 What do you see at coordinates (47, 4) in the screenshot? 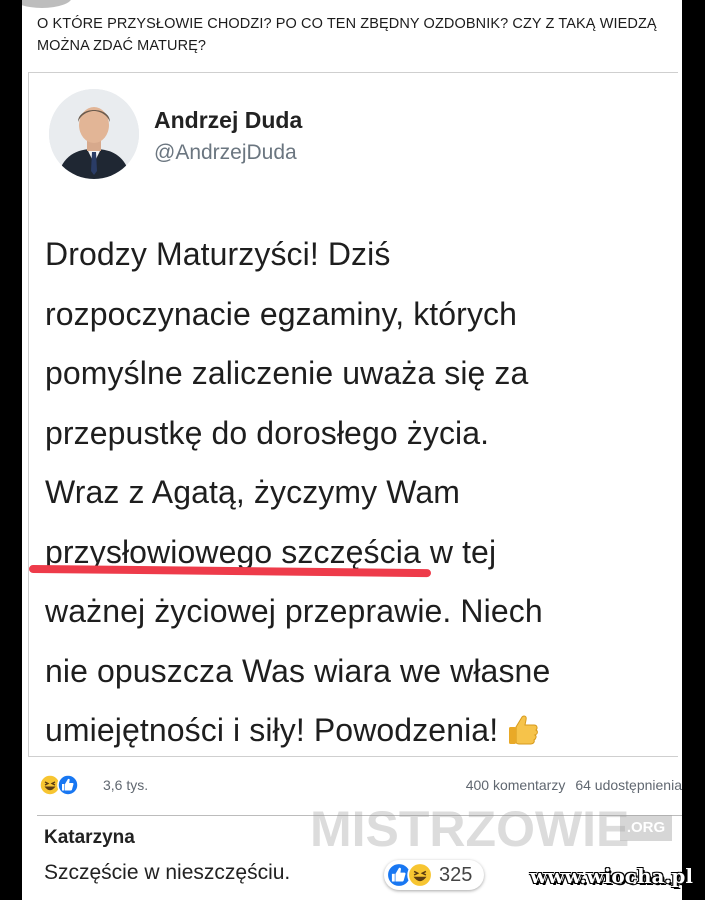
I see `cropped-avatar-edge` at bounding box center [47, 4].